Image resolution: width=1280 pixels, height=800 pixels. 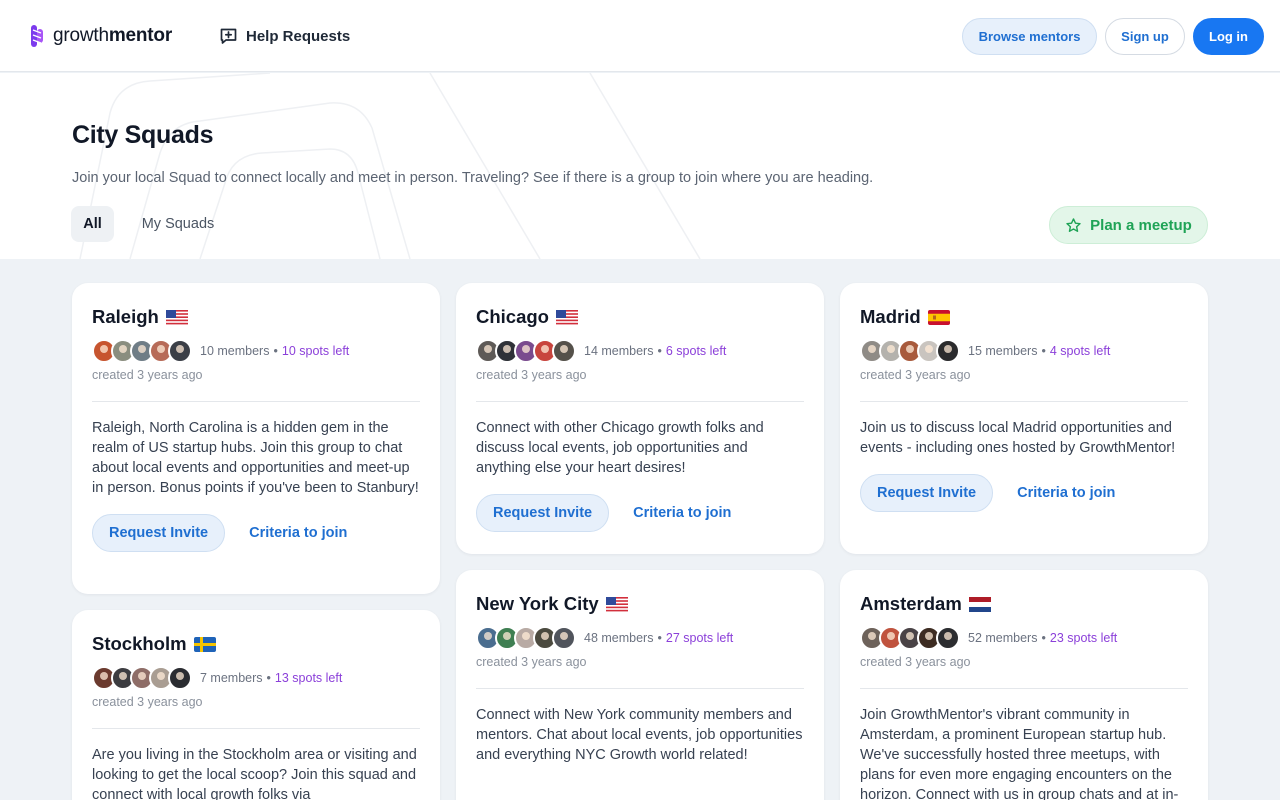 I want to click on spots-left: 6 spots left, so click(x=696, y=351).